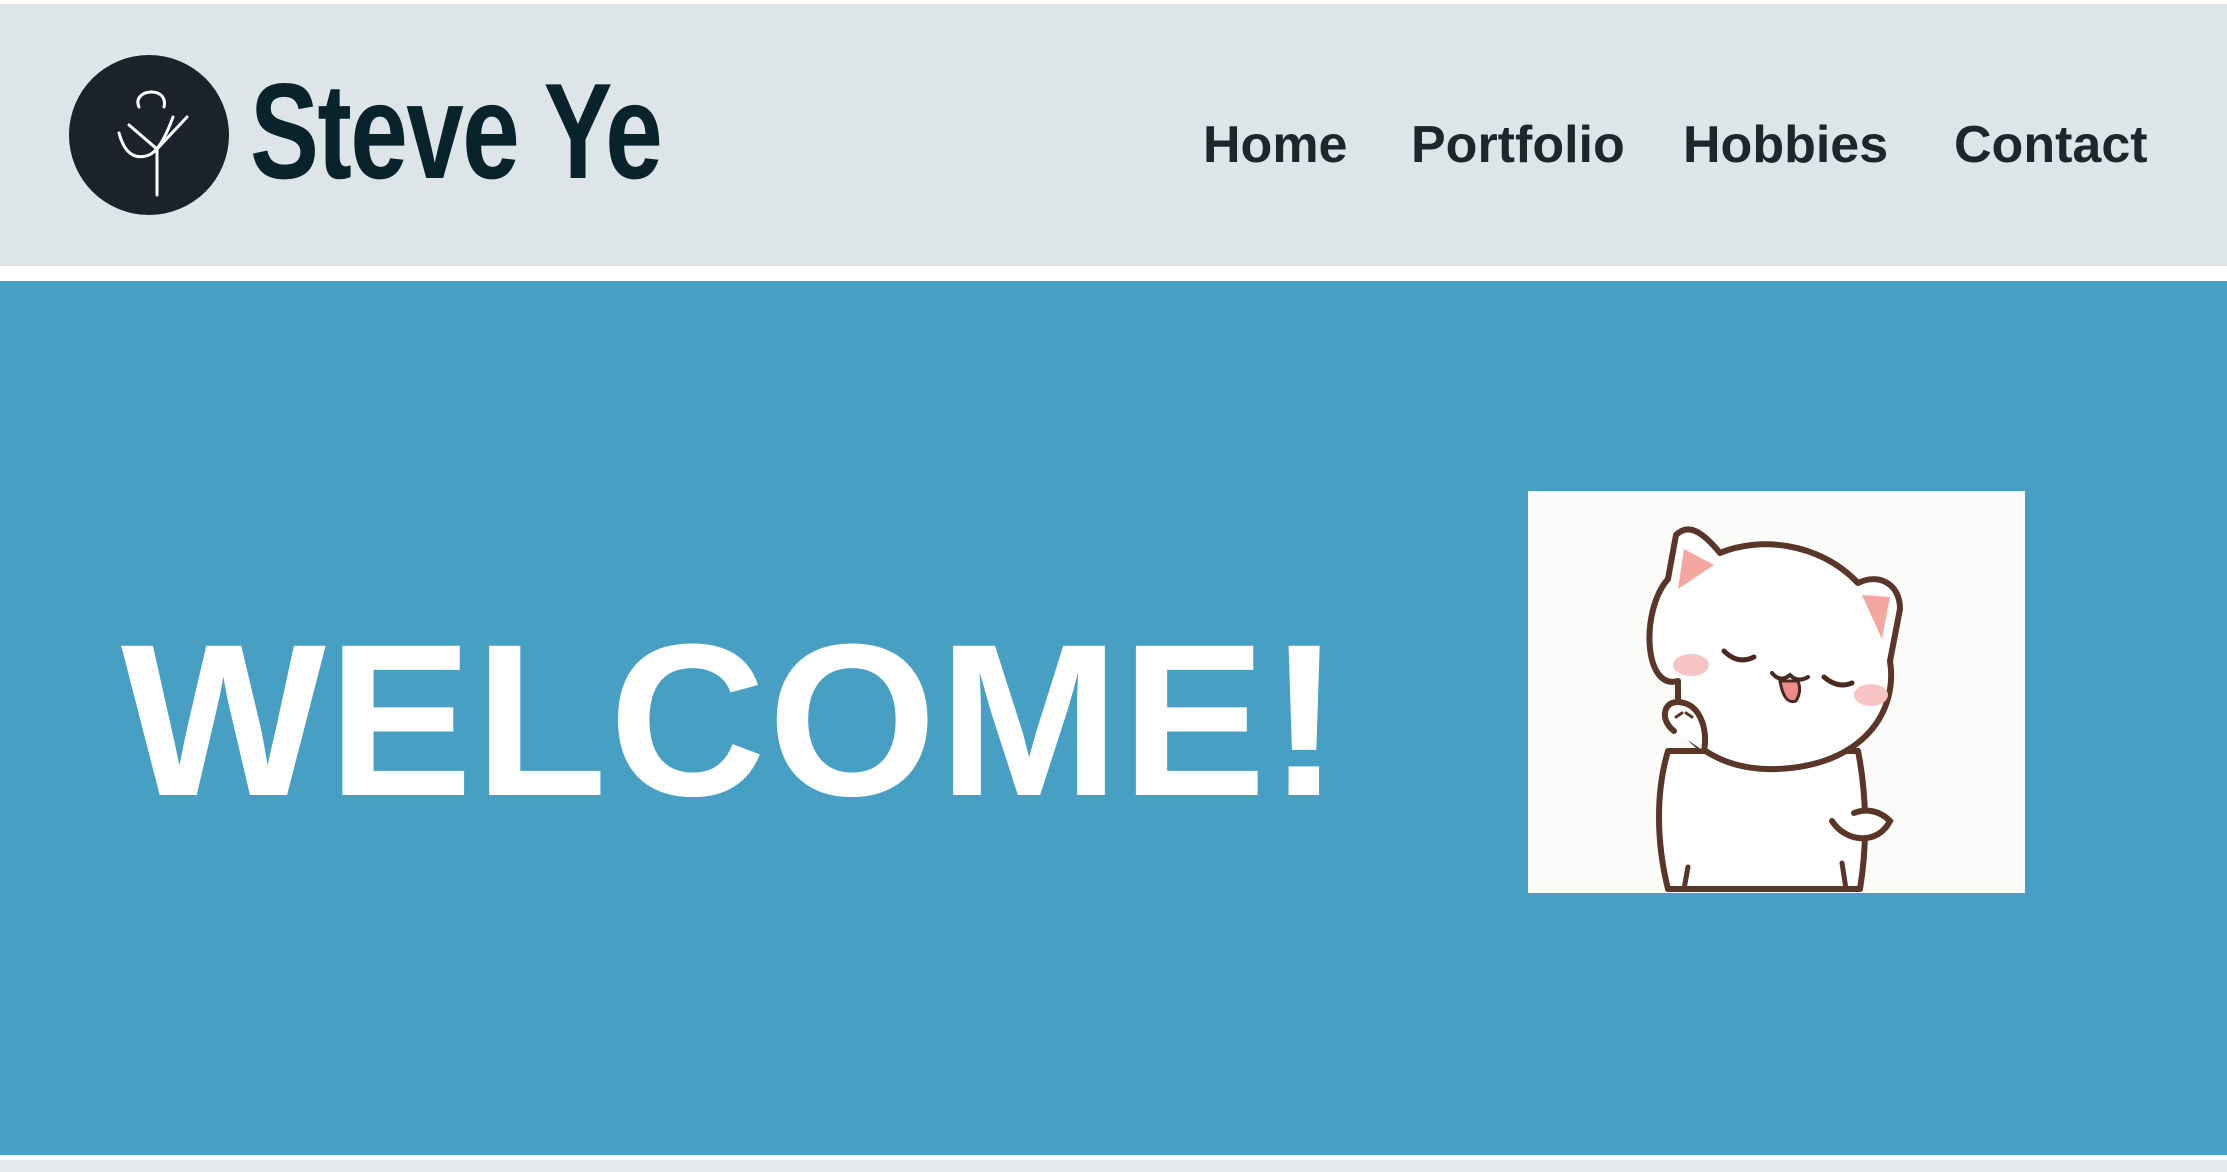 Image resolution: width=2227 pixels, height=1172 pixels. Describe the element at coordinates (1113, 1166) in the screenshot. I see `bottom-divider` at that location.